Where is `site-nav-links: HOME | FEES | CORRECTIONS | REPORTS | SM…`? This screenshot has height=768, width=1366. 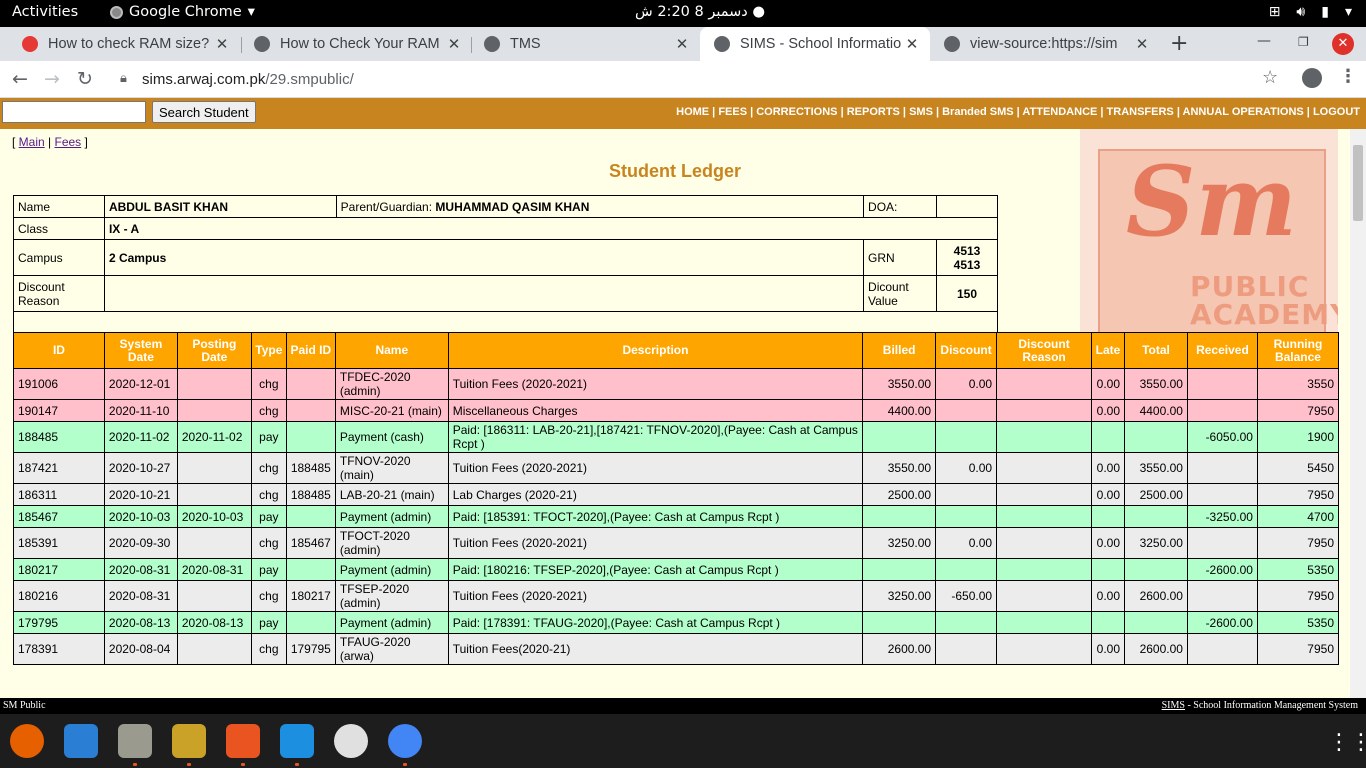
site-nav-links: HOME | FEES | CORRECTIONS | REPORTS | SM… is located at coordinates (1018, 112).